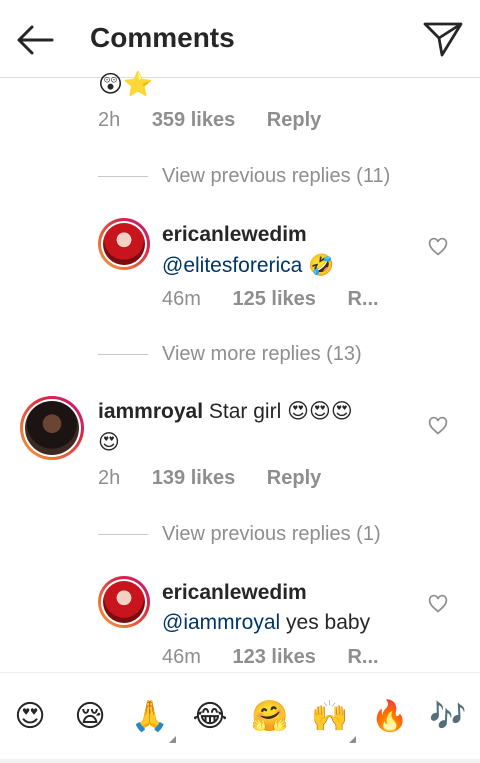 This screenshot has height=763, width=480. Describe the element at coordinates (30, 717) in the screenshot. I see `emoji-heart-eyes-button: 😍` at that location.